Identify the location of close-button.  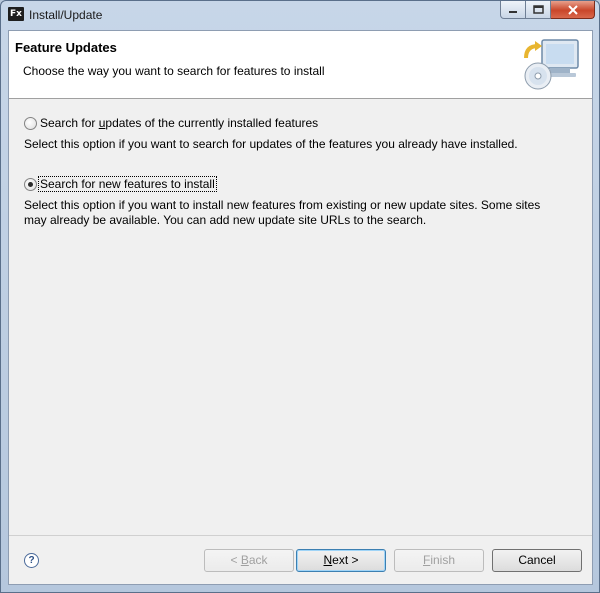
(573, 10).